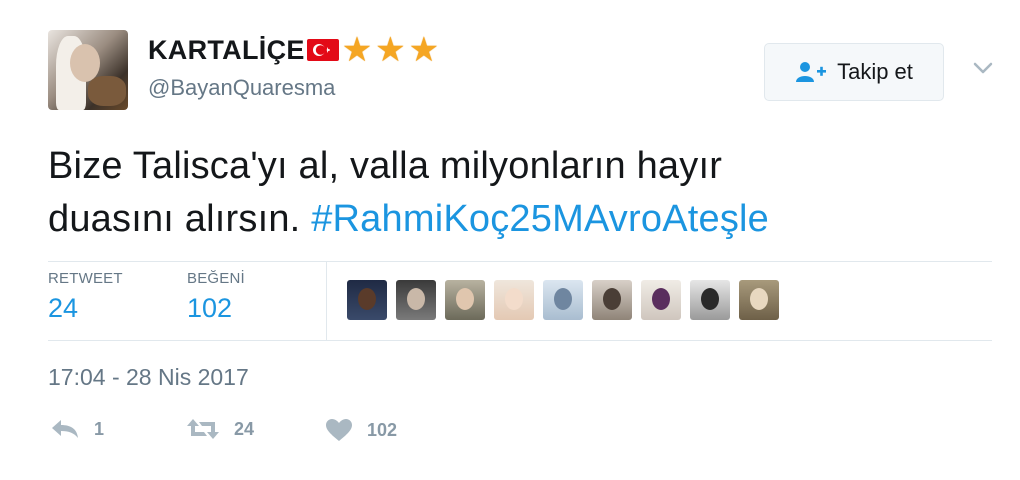 The image size is (1020, 480). I want to click on retweet-icon, so click(203, 429).